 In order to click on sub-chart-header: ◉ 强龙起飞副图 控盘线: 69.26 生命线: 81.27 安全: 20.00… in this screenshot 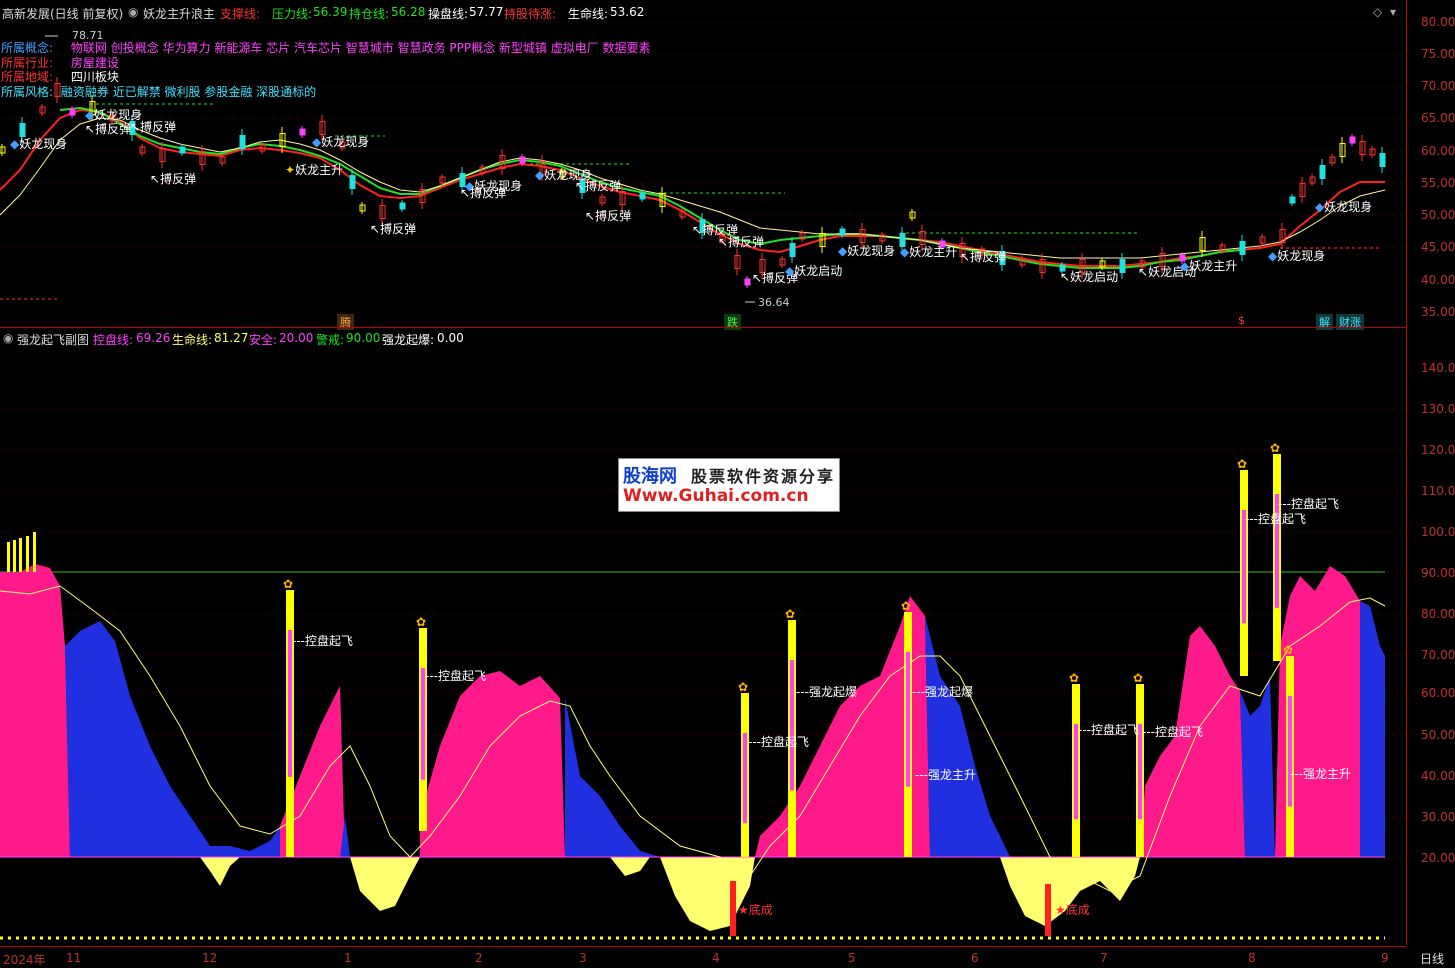, I will do `click(702, 338)`.